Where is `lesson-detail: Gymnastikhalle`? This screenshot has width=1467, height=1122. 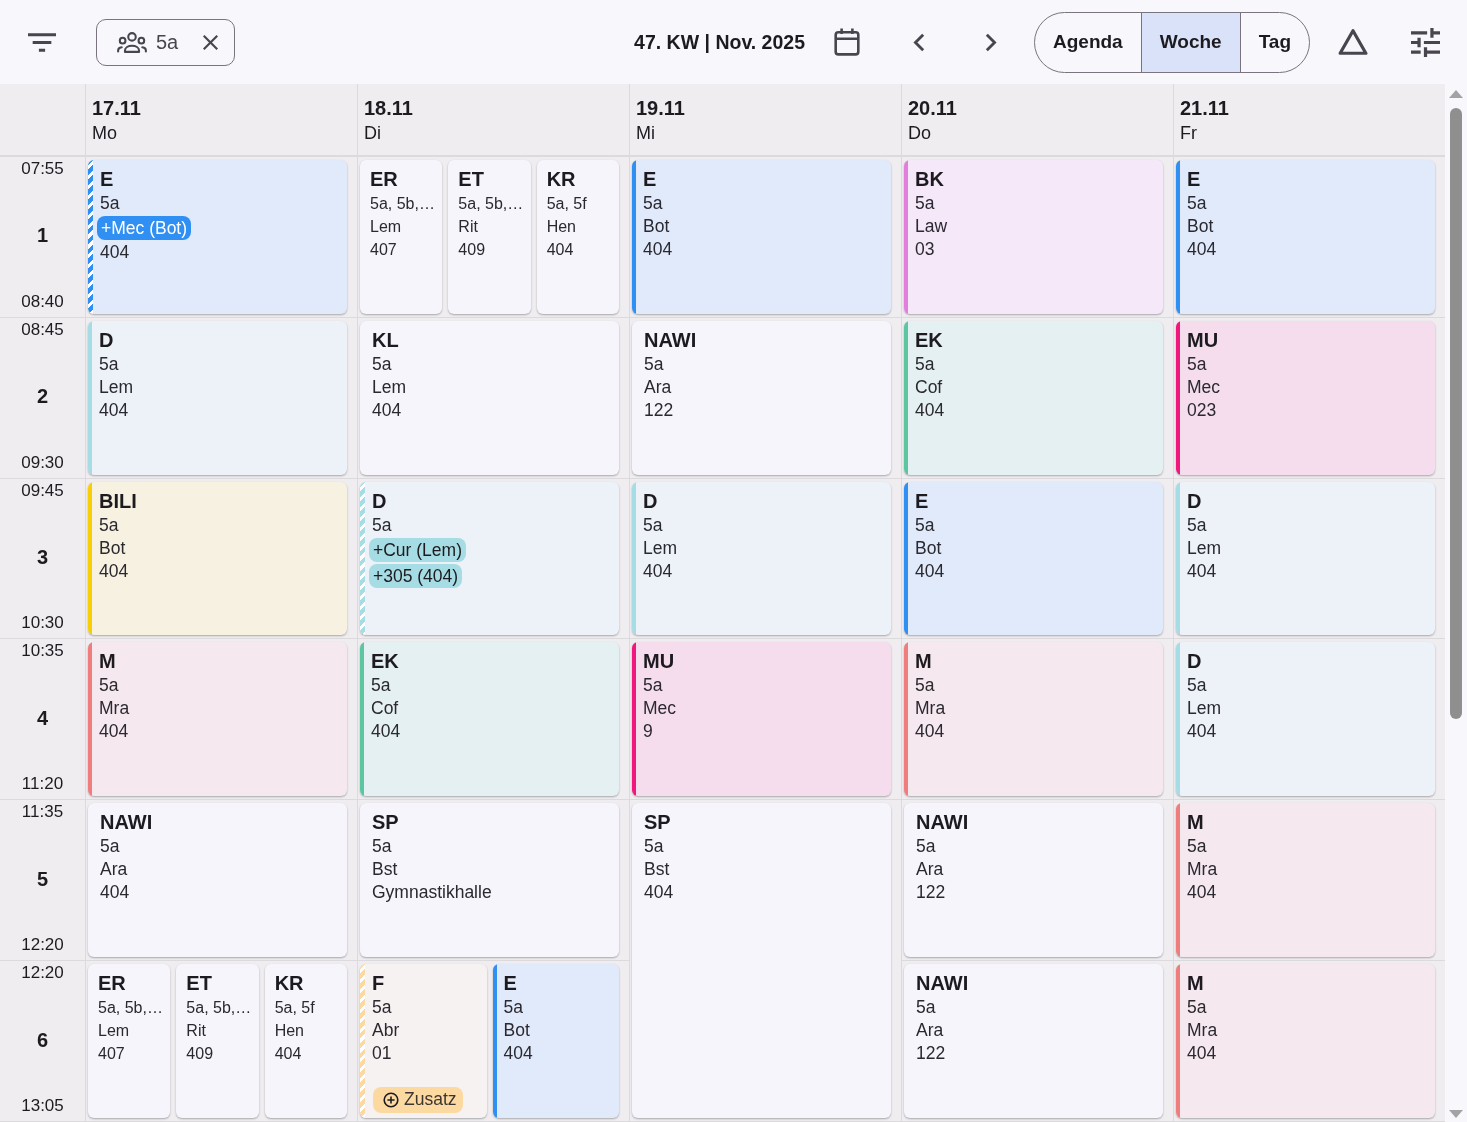 lesson-detail: Gymnastikhalle is located at coordinates (432, 893).